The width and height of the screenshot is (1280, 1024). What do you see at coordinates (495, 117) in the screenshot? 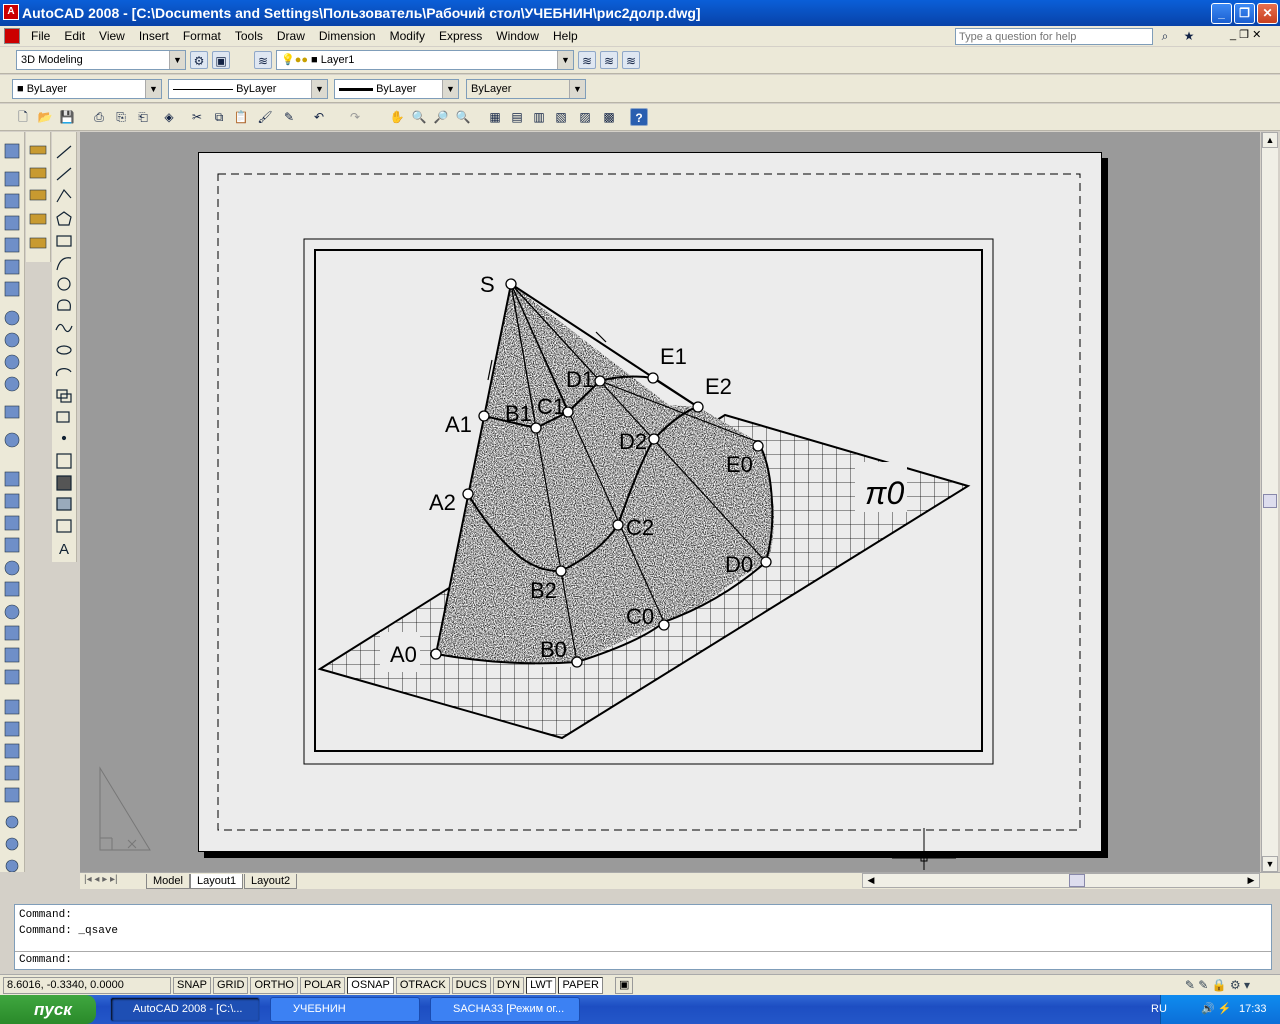
I see `properties-icon: ▦` at bounding box center [495, 117].